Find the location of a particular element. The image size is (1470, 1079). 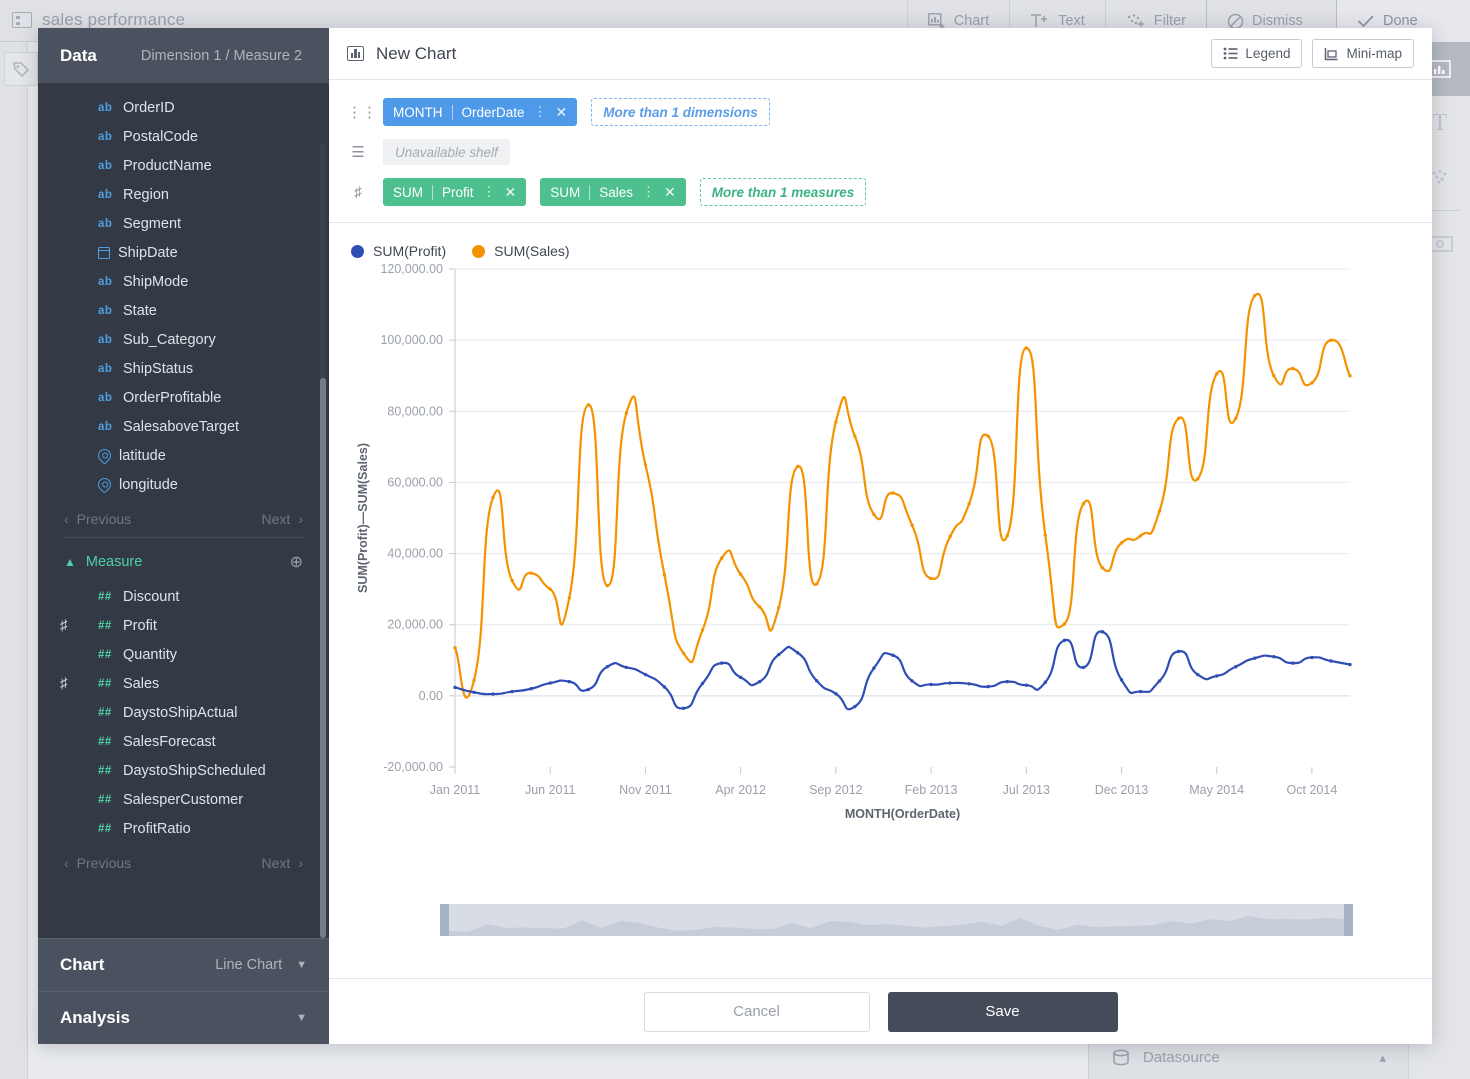

field-label: ProductName is located at coordinates (167, 165).